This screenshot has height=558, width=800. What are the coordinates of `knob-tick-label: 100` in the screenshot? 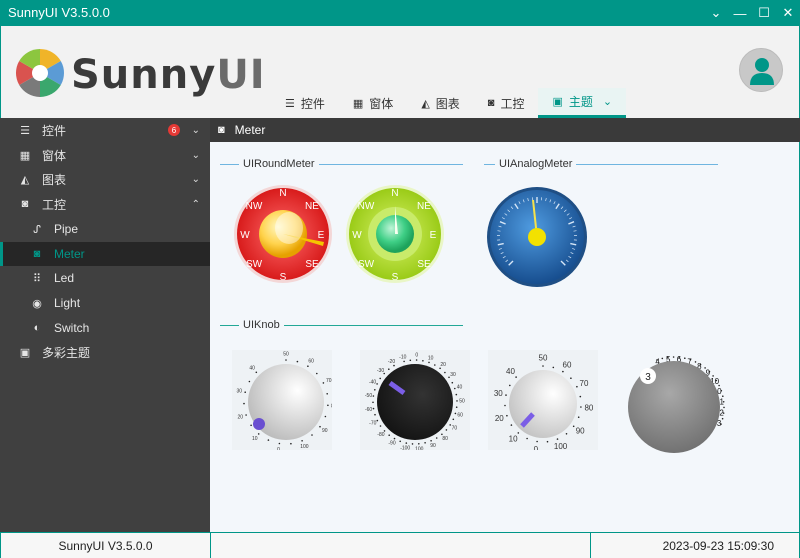 It's located at (304, 447).